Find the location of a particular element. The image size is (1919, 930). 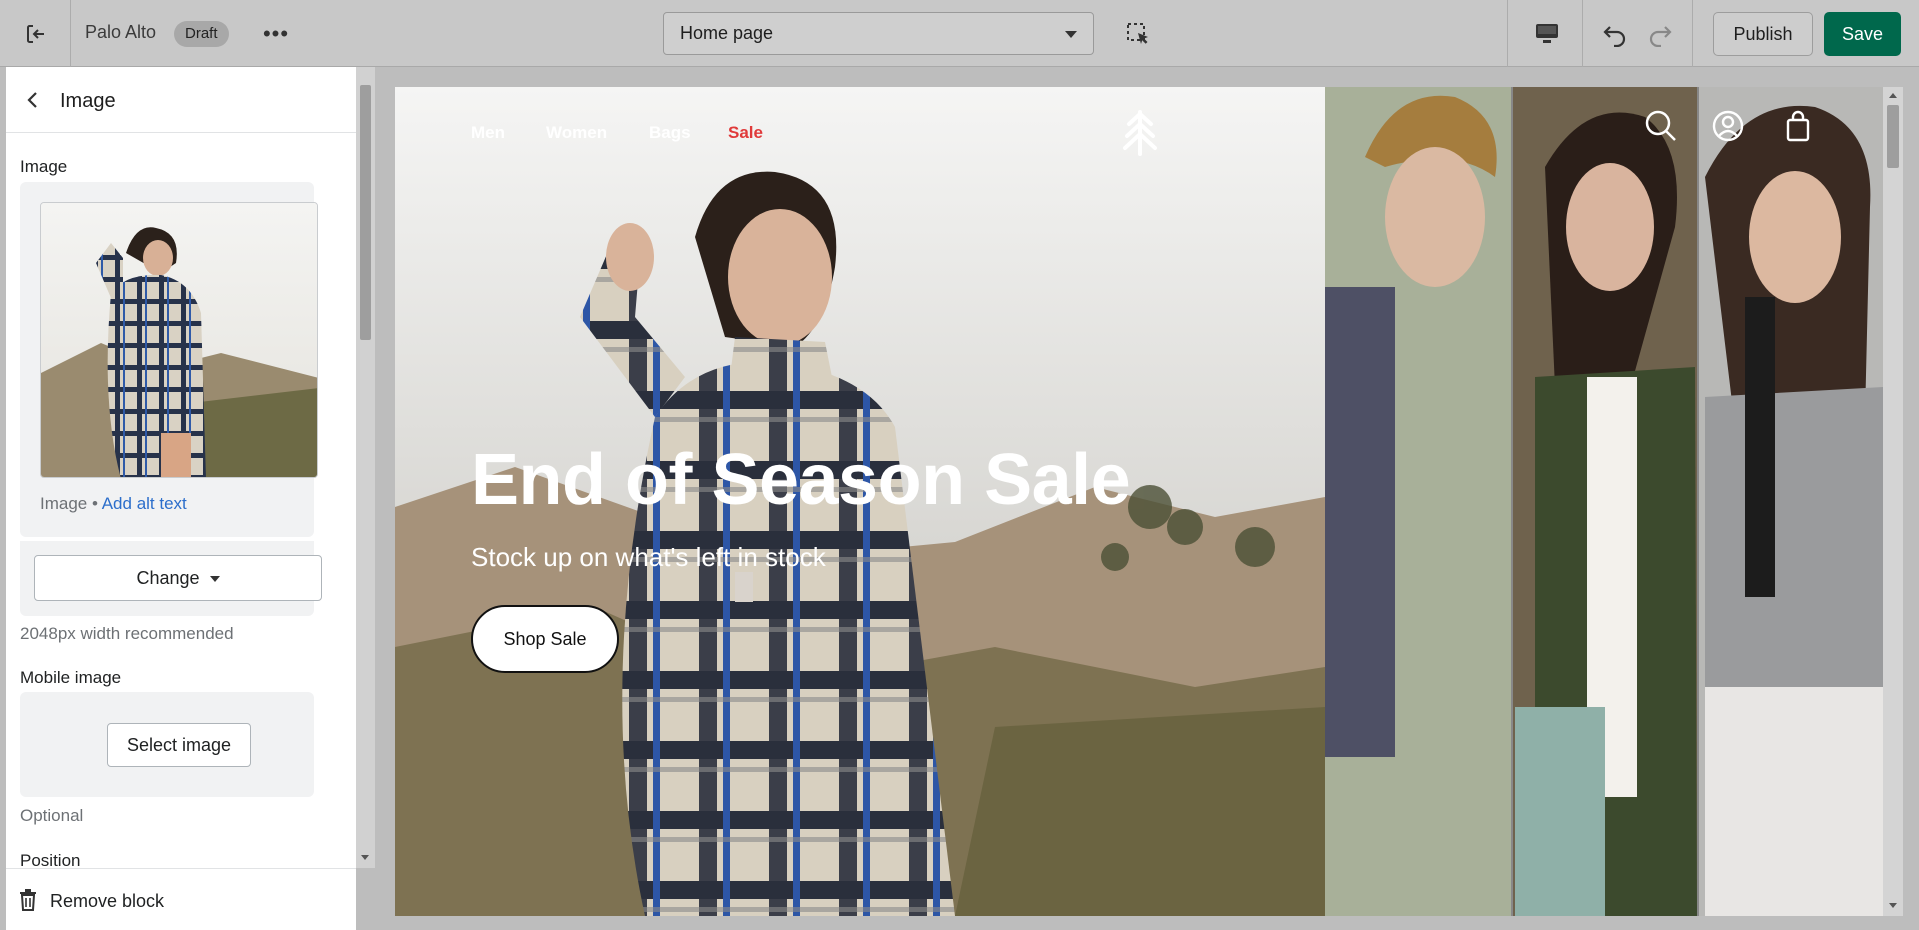

store-logo-icon is located at coordinates (1140, 132).